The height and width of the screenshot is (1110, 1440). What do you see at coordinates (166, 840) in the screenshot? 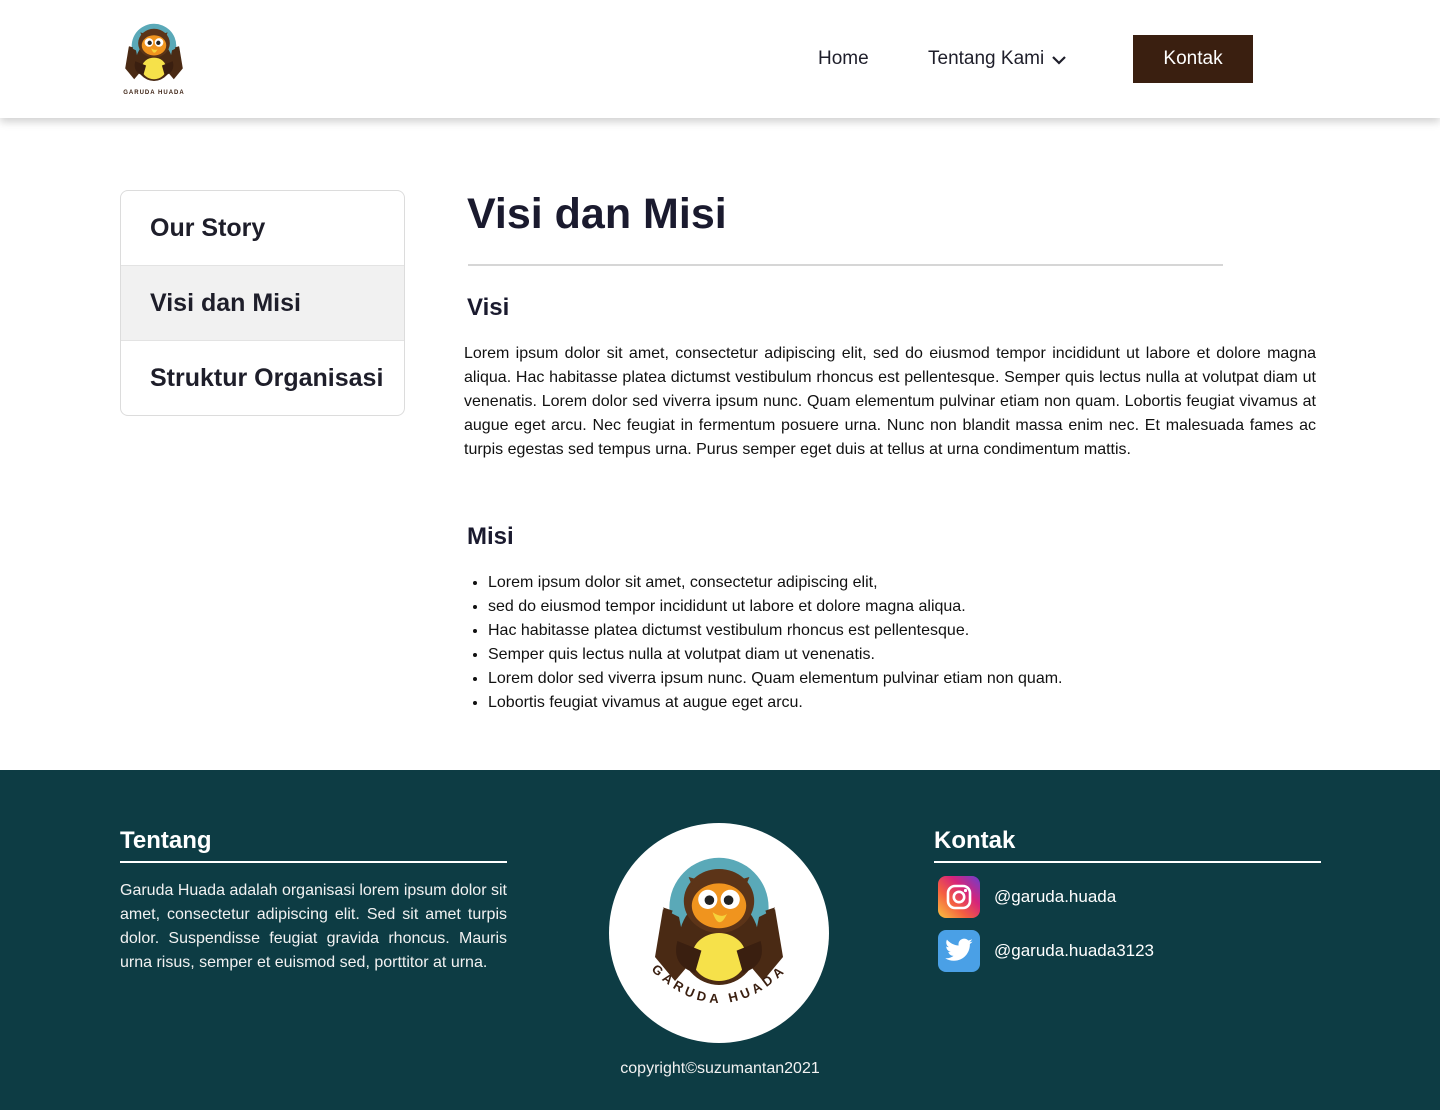
I see `footer-tentang-heading: Tentang` at bounding box center [166, 840].